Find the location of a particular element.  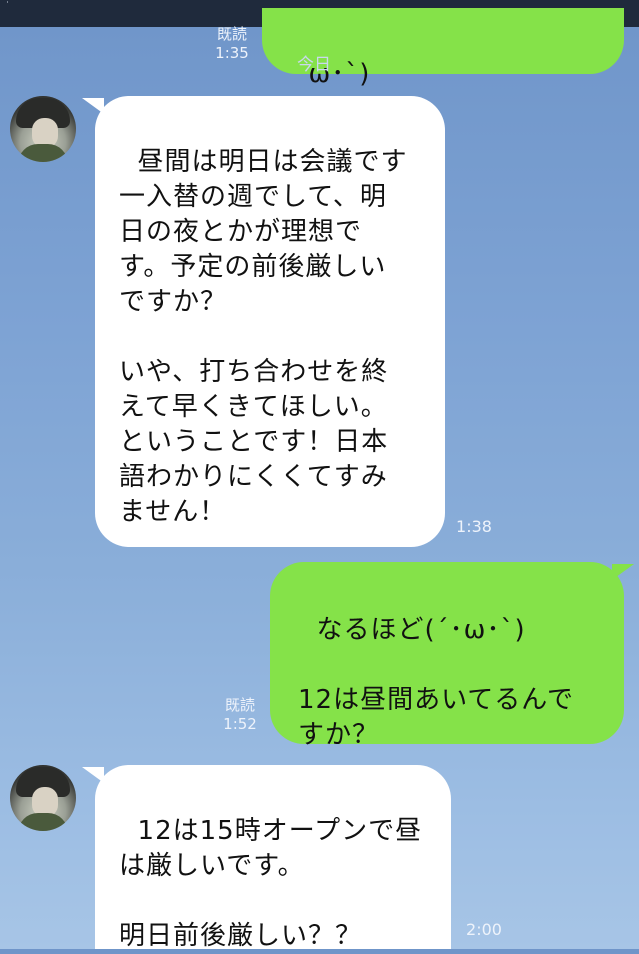

message-text: 12は15時オープンで昼 は厳しいです。 明日前後厳しい？？ is located at coordinates (271, 883).